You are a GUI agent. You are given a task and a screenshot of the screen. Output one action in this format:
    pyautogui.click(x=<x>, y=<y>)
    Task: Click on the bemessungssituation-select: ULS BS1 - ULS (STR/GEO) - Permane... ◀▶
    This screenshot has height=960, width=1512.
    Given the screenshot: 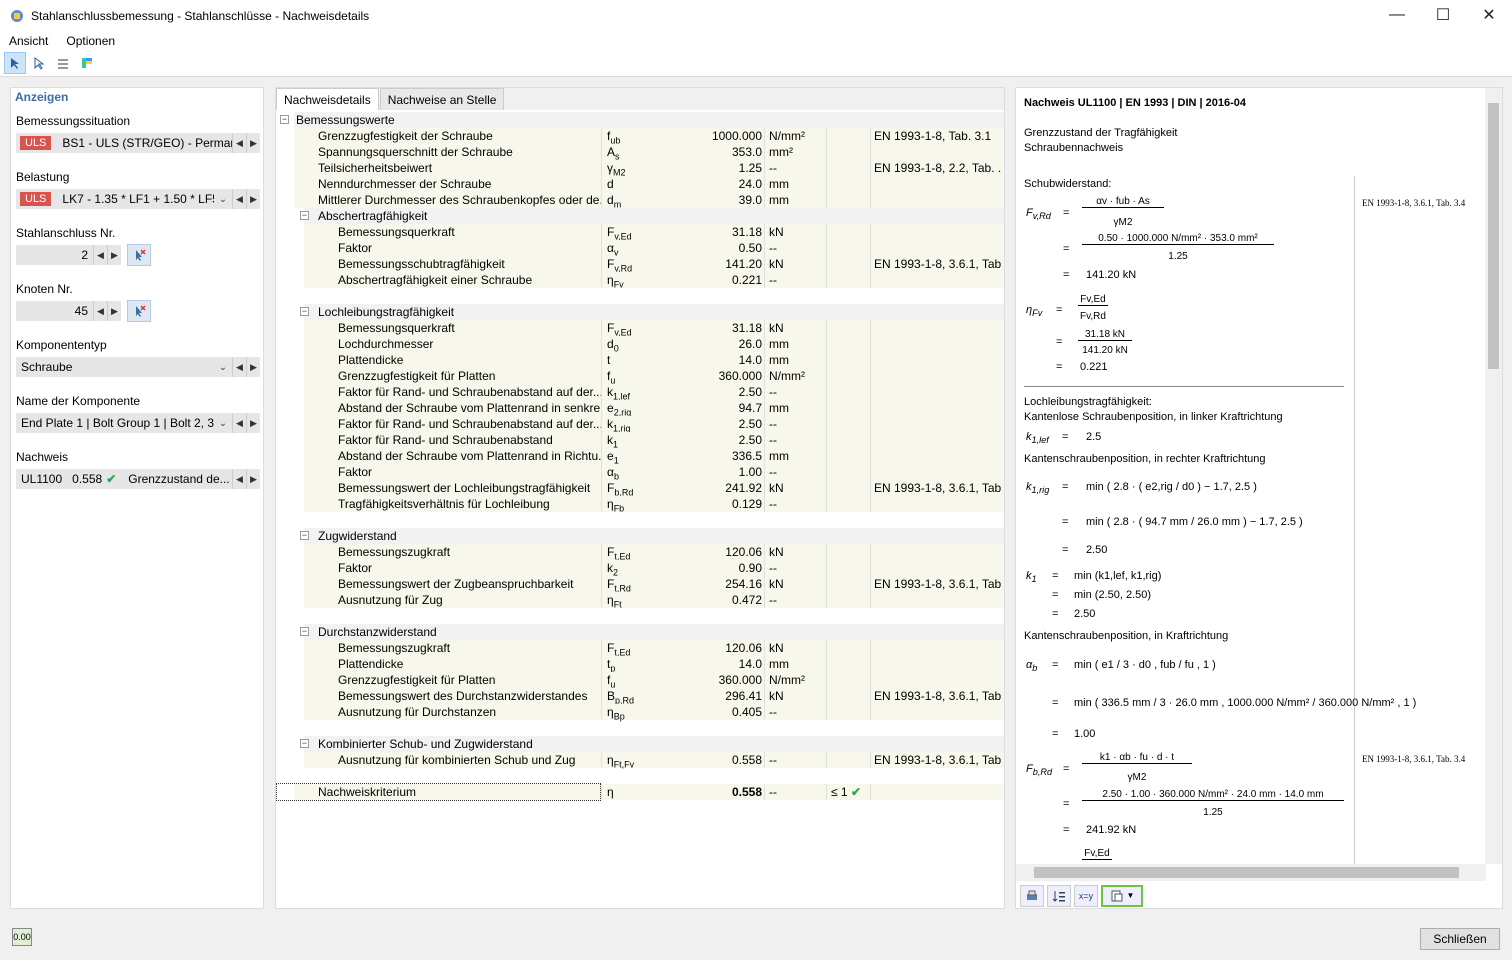 What is the action you would take?
    pyautogui.click(x=138, y=143)
    